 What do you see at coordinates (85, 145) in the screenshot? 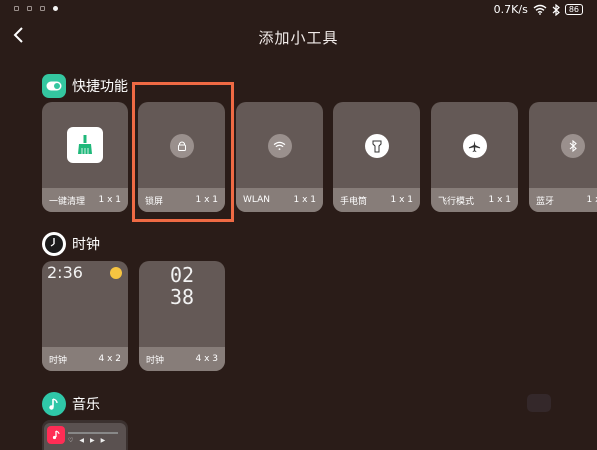
I see `broom-icon` at bounding box center [85, 145].